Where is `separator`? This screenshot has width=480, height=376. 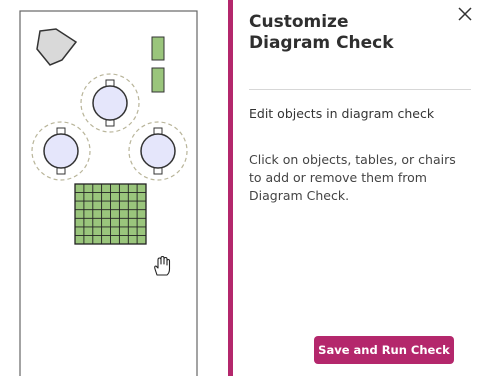
separator is located at coordinates (360, 89).